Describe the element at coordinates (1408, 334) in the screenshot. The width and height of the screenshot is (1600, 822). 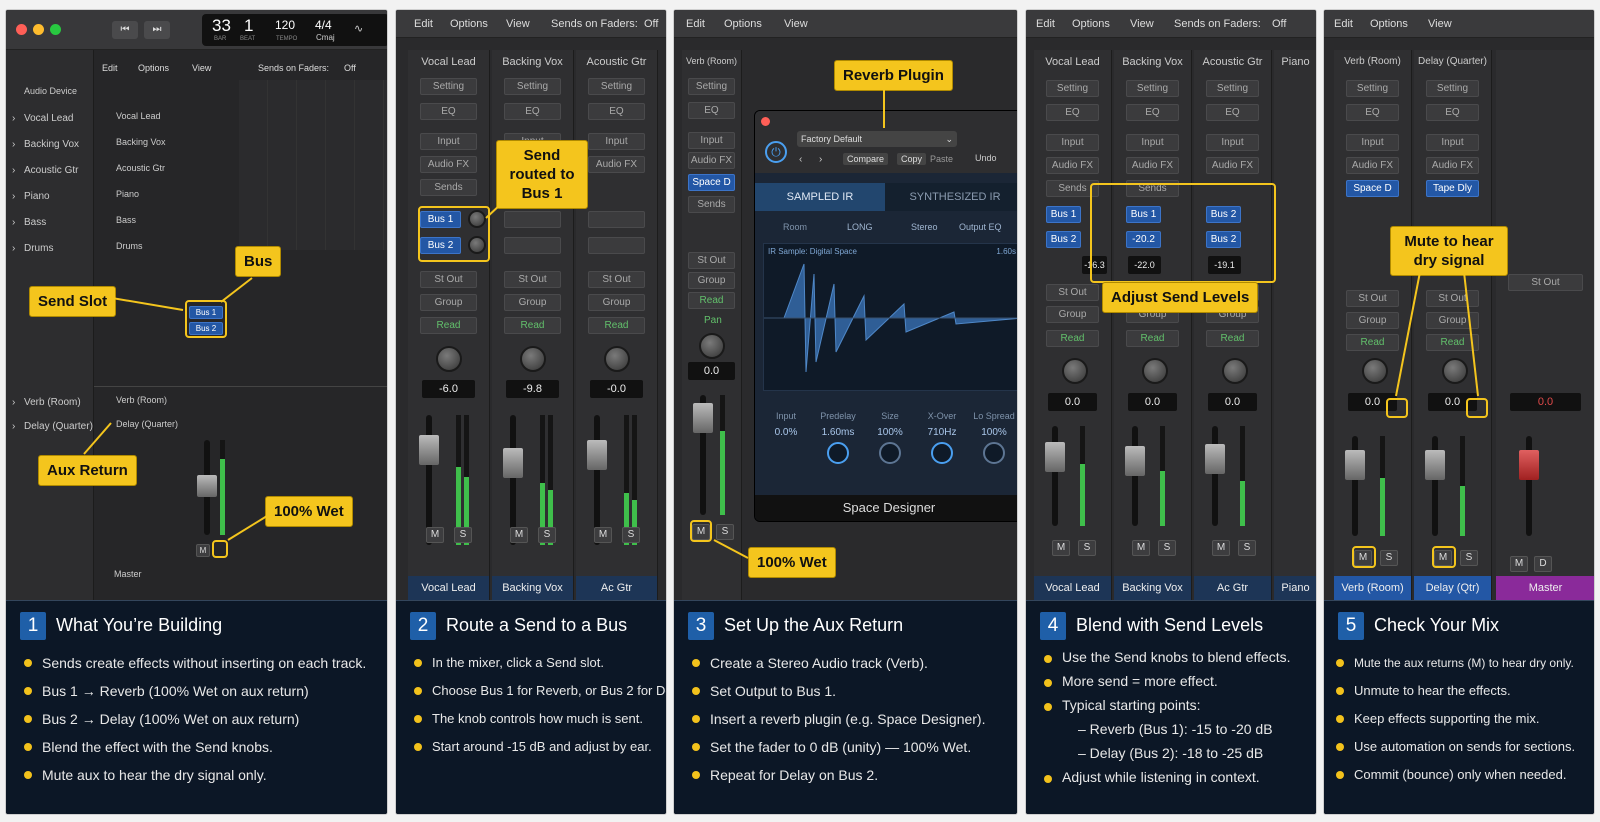
I see `arrow-mute-verb` at that location.